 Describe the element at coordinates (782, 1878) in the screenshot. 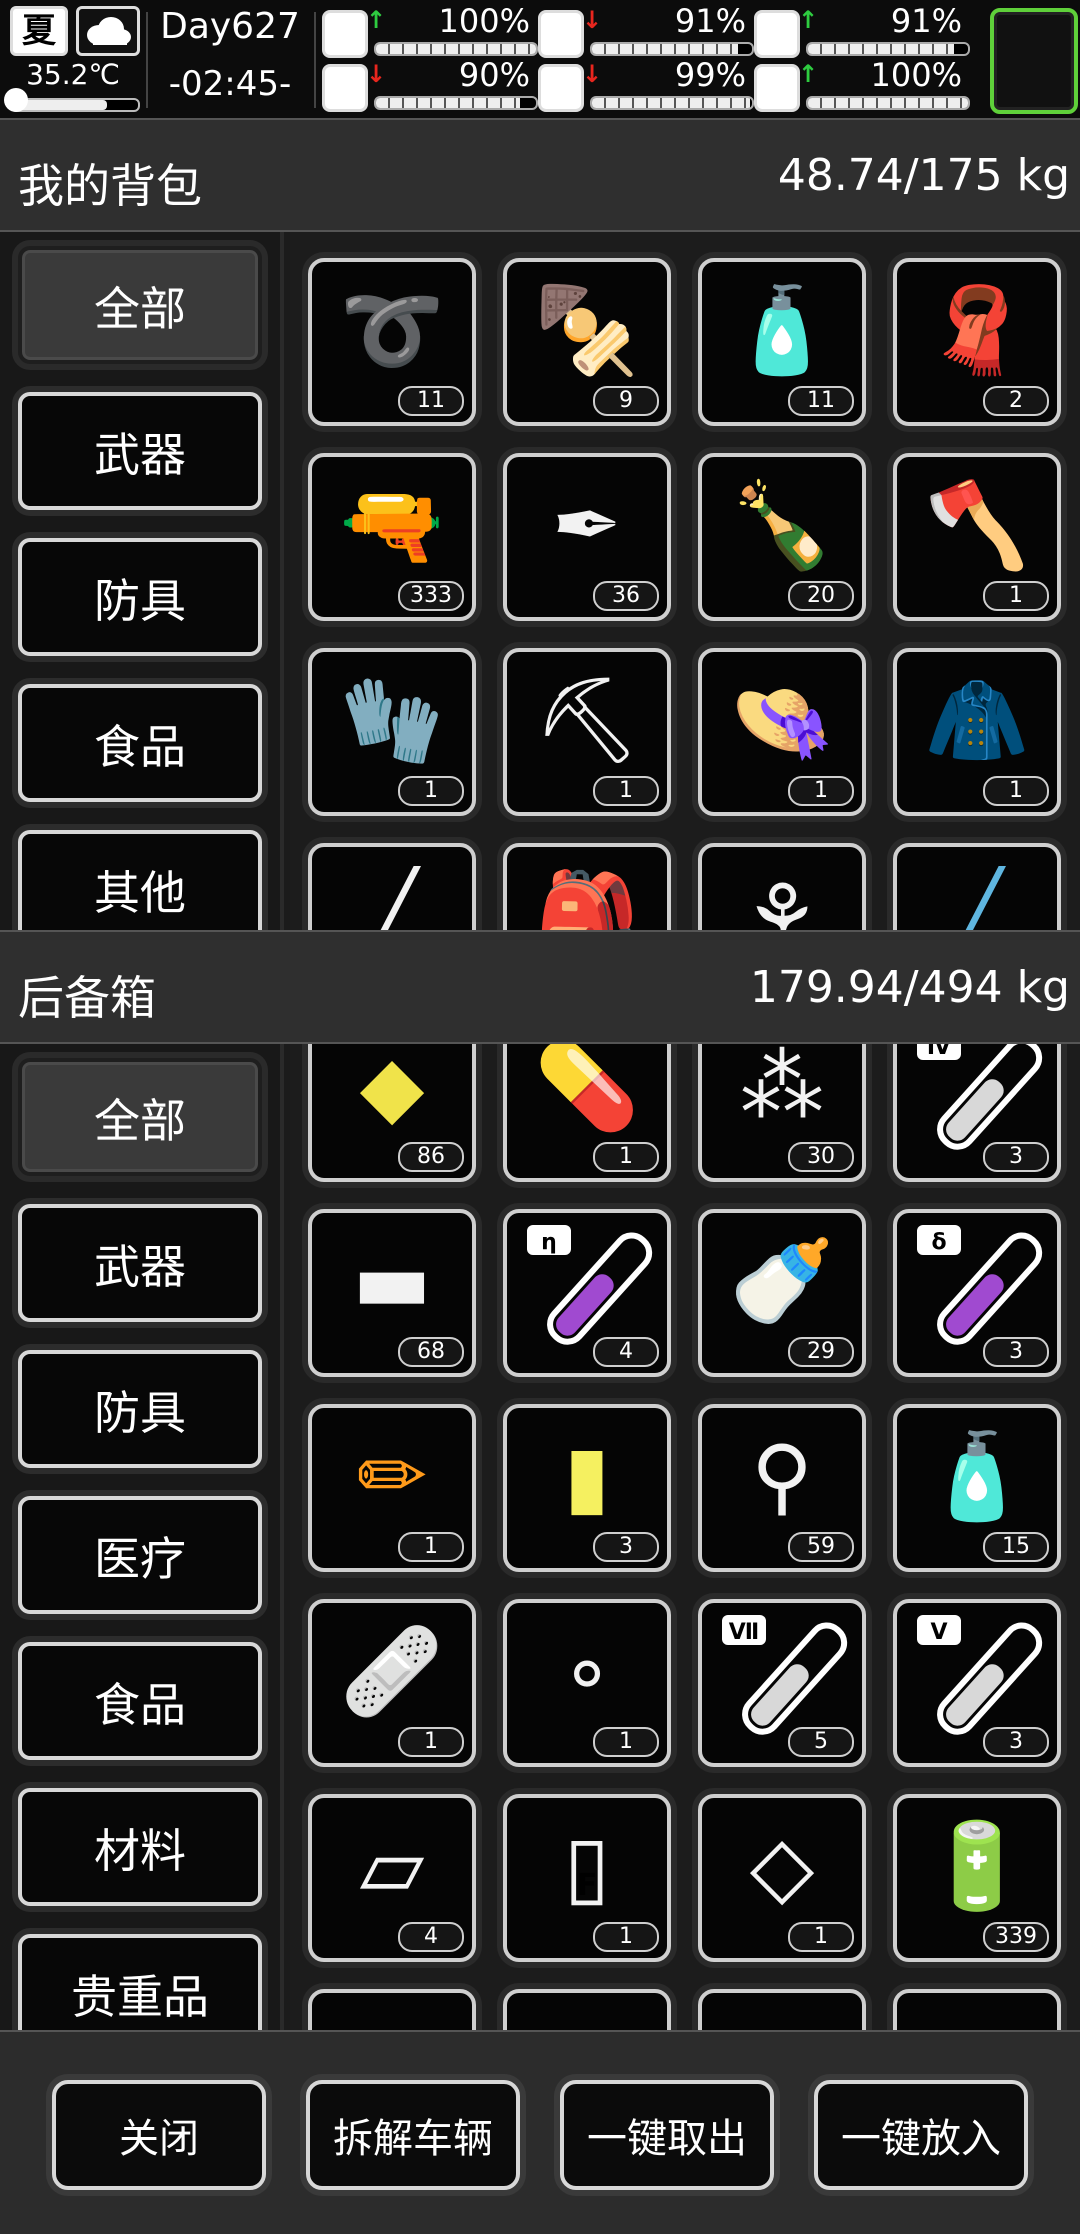

I see `trunk-item-slot: ◇ 1` at that location.